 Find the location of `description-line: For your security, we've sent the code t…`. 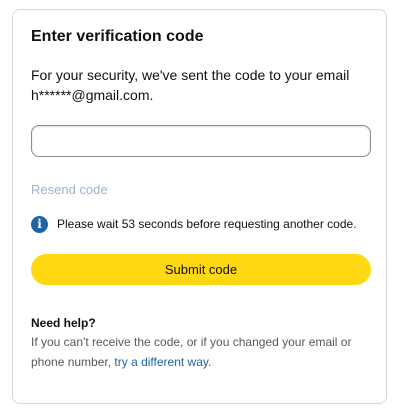

description-line: For your security, we've sent the code t… is located at coordinates (190, 75).